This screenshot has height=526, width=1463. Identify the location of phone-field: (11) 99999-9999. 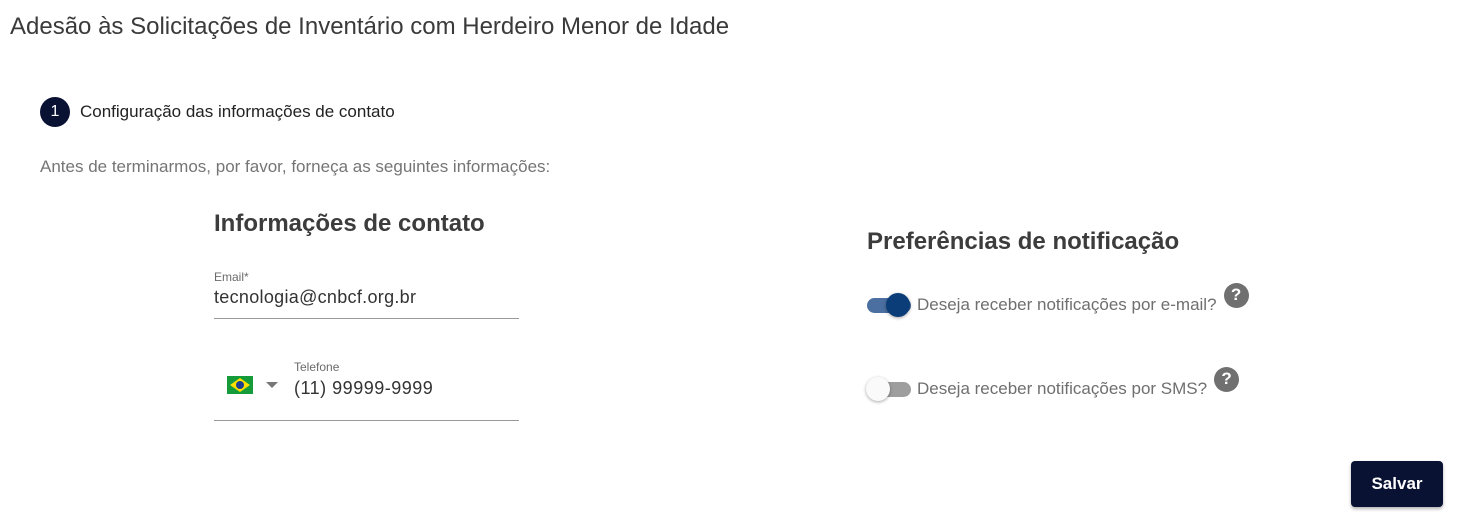
(363, 388).